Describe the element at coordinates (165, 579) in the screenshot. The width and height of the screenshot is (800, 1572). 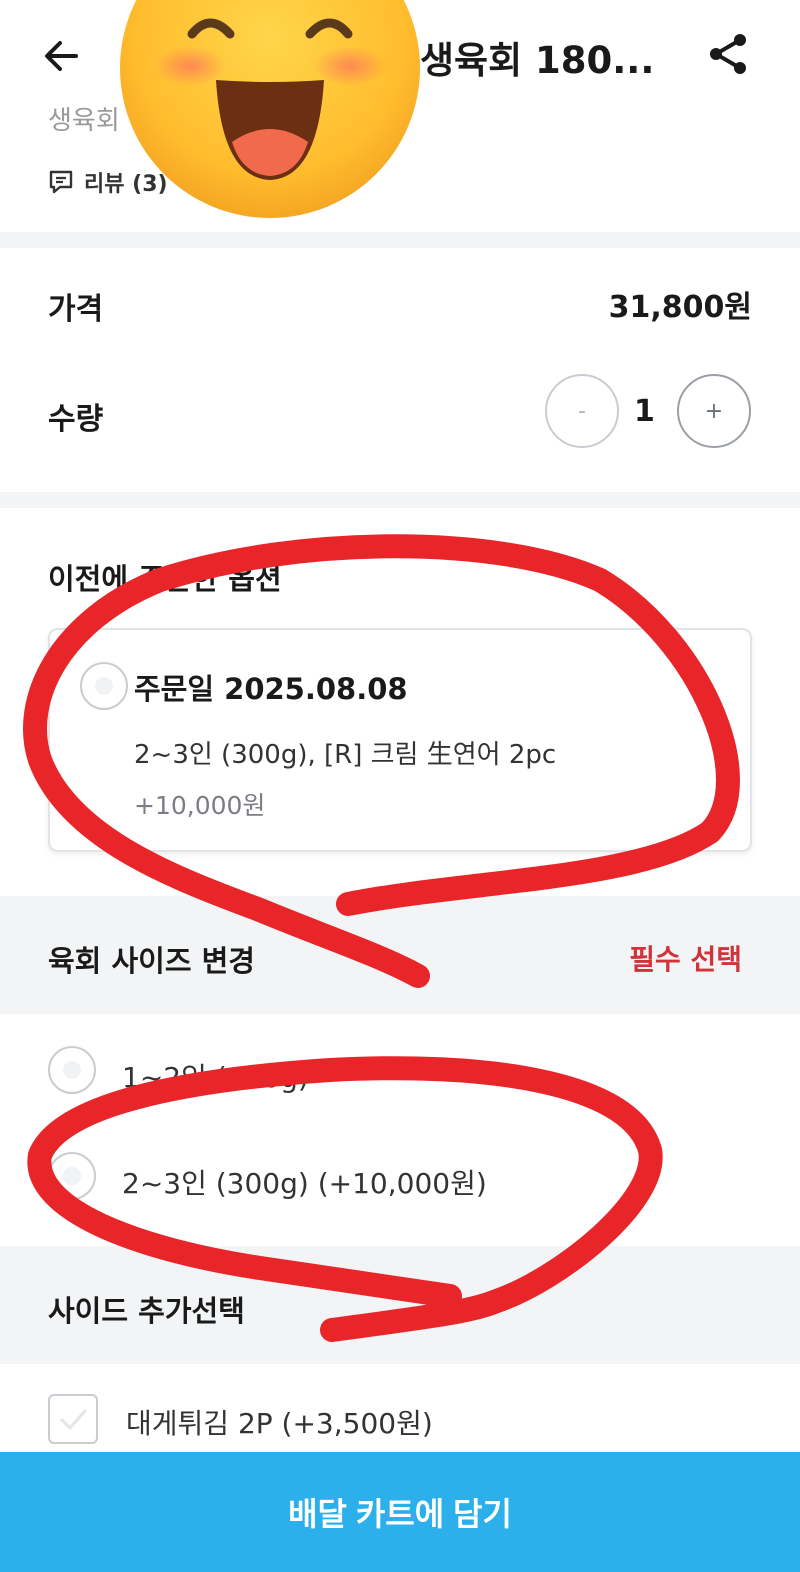
I see `previous-order-title: 이전에 주문한 옵션` at that location.